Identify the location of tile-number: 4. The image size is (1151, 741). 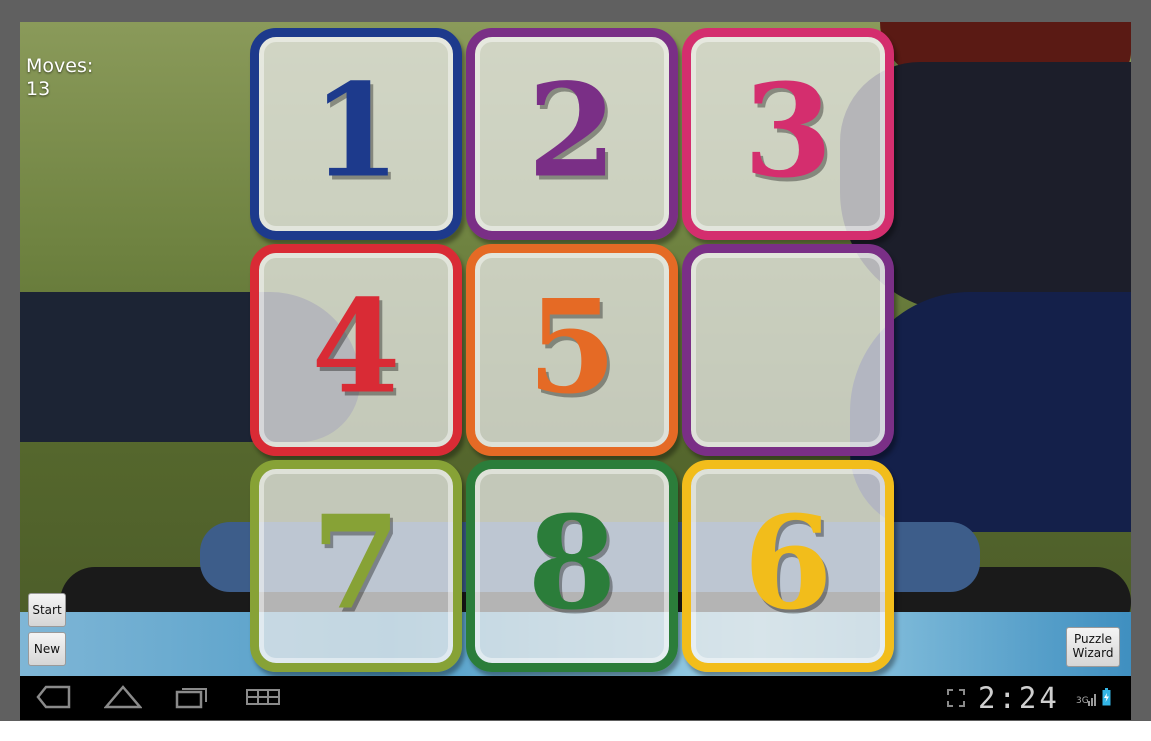
(356, 347).